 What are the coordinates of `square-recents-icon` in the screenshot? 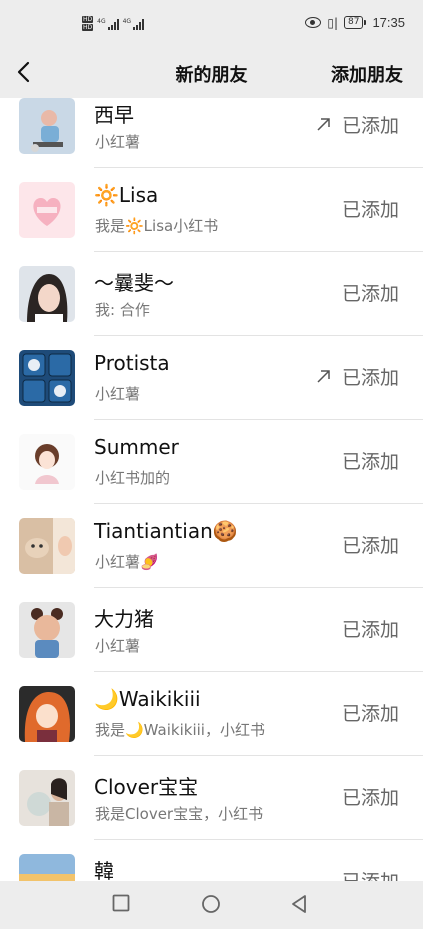 It's located at (121, 903).